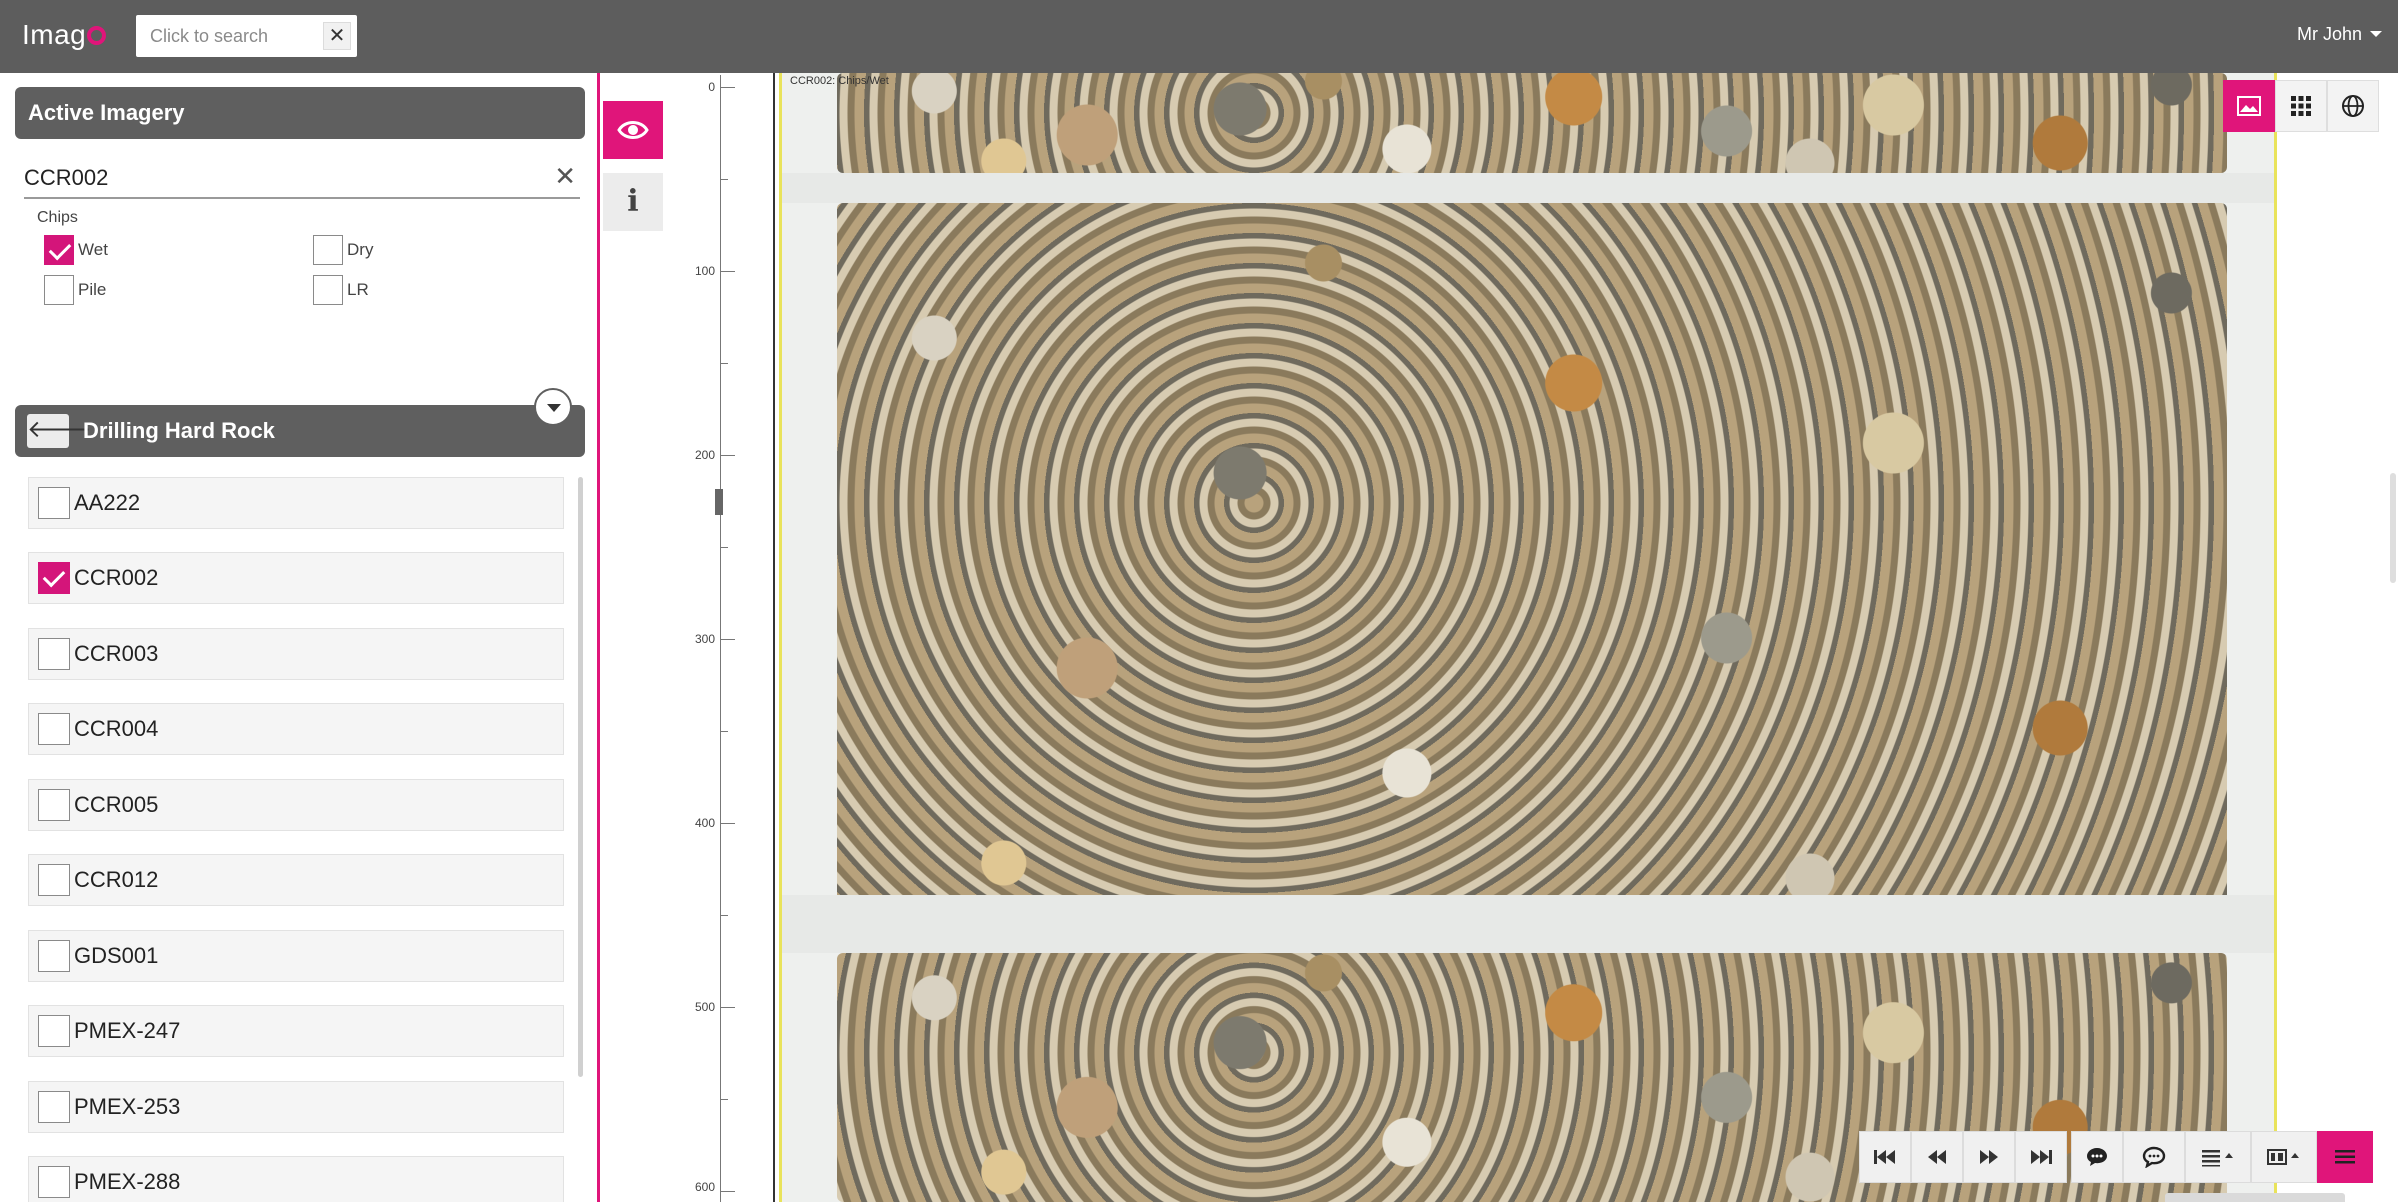  I want to click on list-item-label: CCR004, so click(116, 728).